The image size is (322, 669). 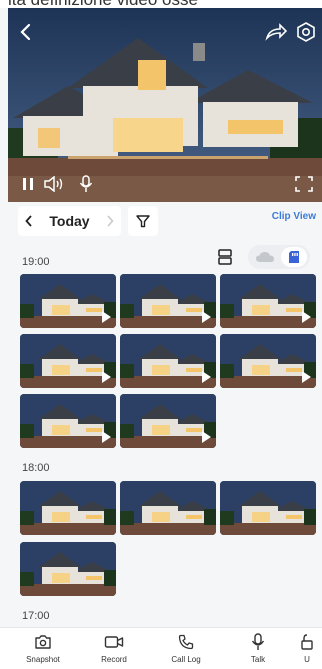 What do you see at coordinates (225, 257) in the screenshot?
I see `list-view-icon` at bounding box center [225, 257].